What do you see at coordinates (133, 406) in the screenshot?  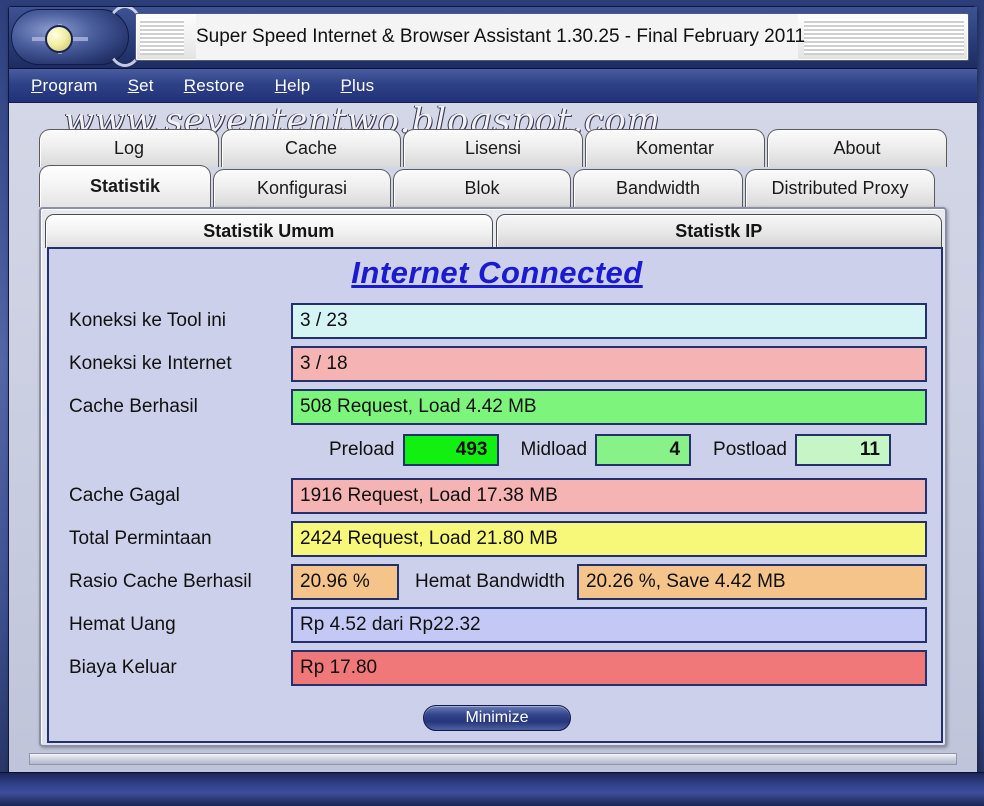 I see `label-cache-berhasil: Cache Berhasil` at bounding box center [133, 406].